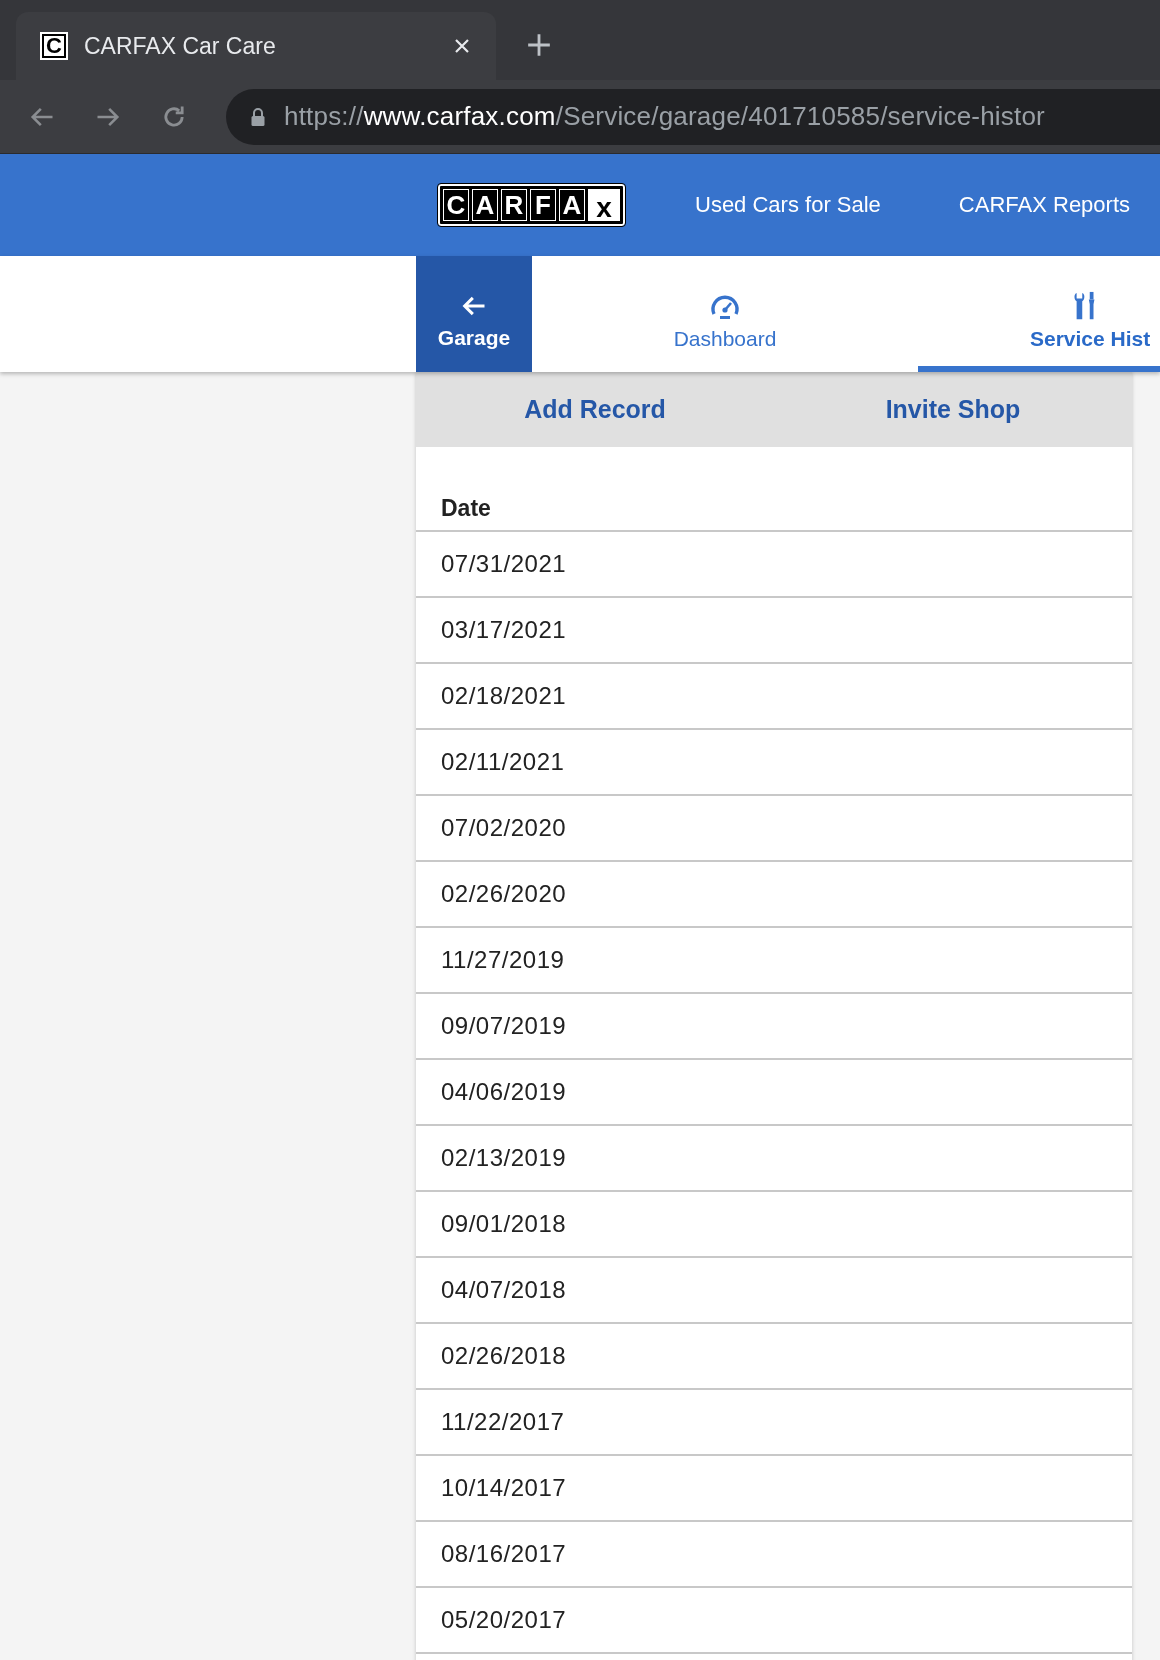 Image resolution: width=1160 pixels, height=1660 pixels. What do you see at coordinates (774, 1357) in the screenshot?
I see `table-row: 02/26/2018` at bounding box center [774, 1357].